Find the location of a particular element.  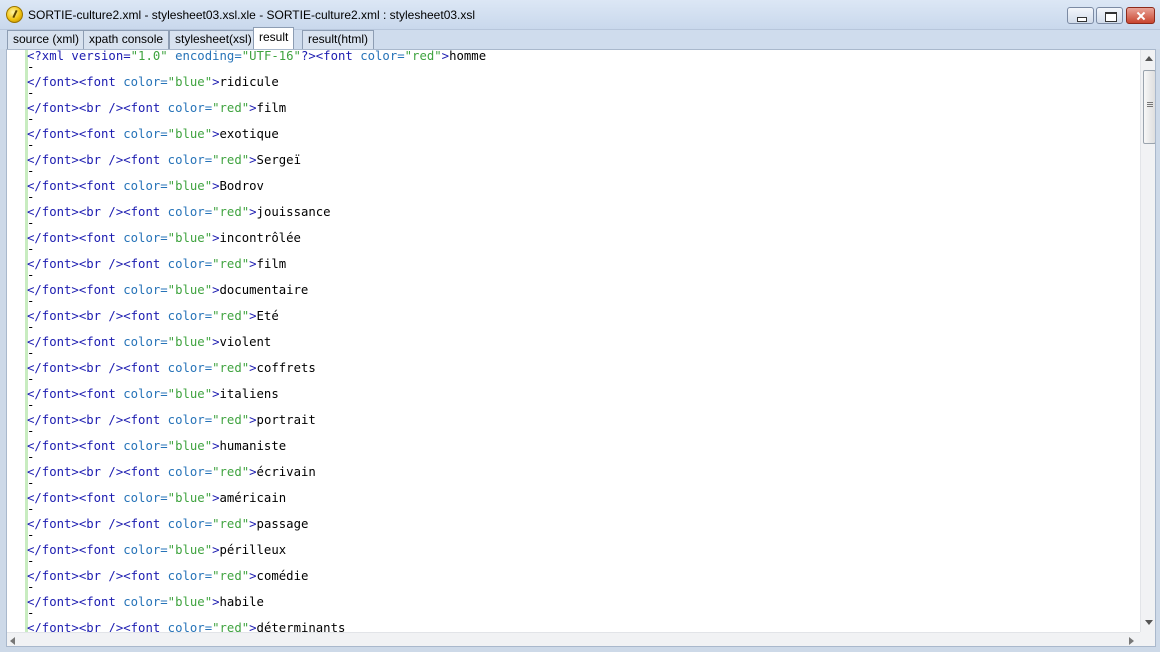

code-line: </font><br /><font color="red">Sergeï - is located at coordinates (582, 167).